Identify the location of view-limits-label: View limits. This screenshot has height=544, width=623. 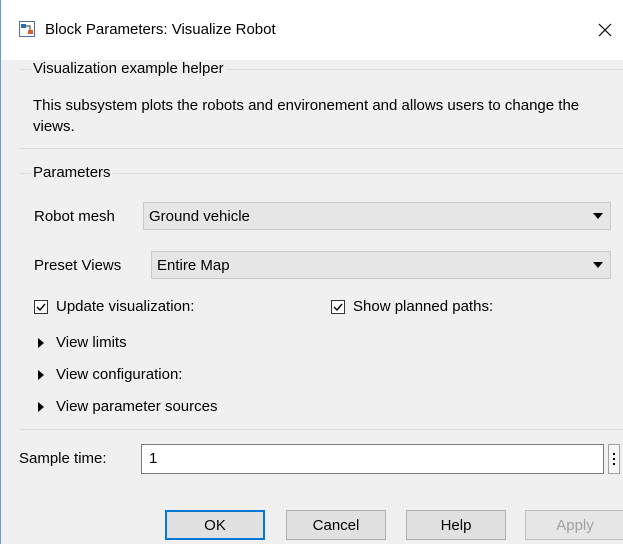
(91, 342).